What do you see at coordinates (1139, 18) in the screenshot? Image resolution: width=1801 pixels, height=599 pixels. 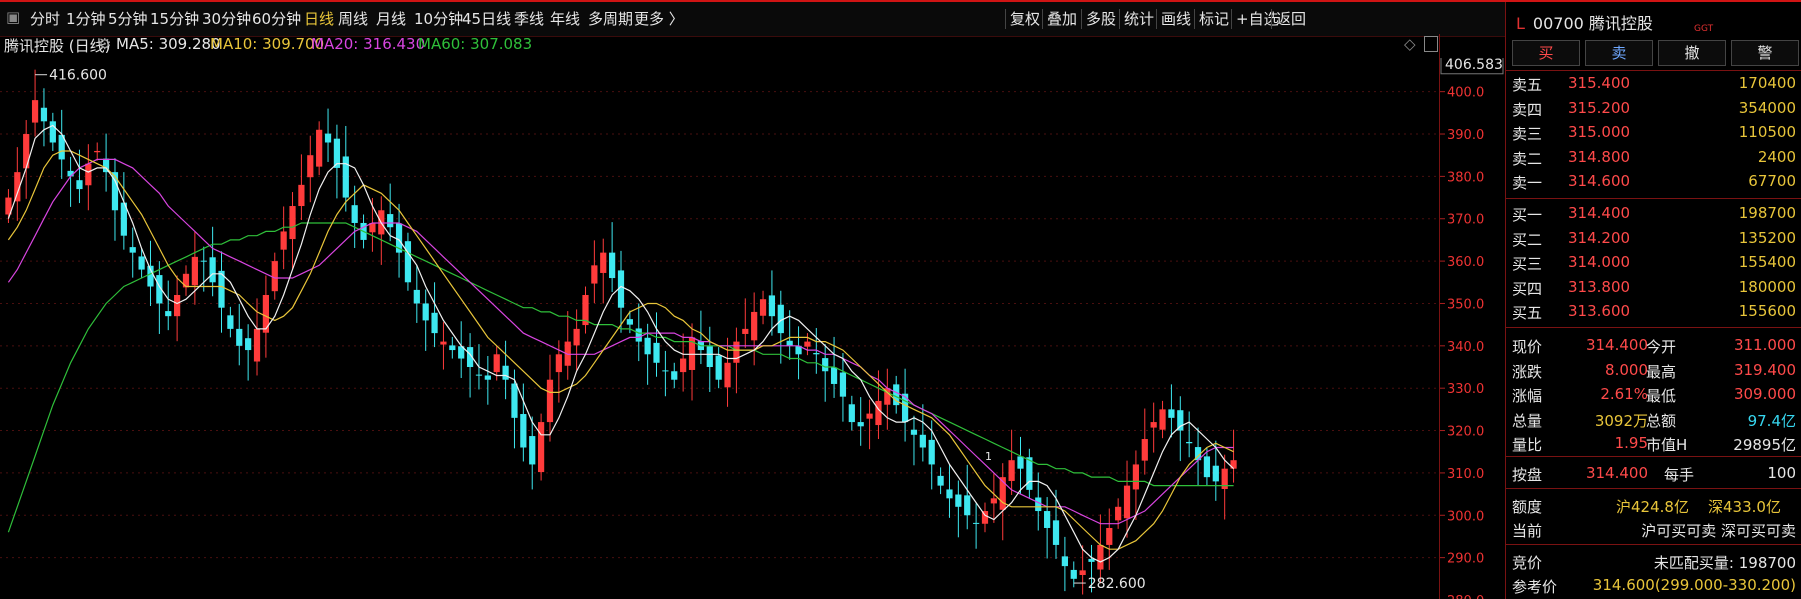 I see `tool-button-3: 统计` at bounding box center [1139, 18].